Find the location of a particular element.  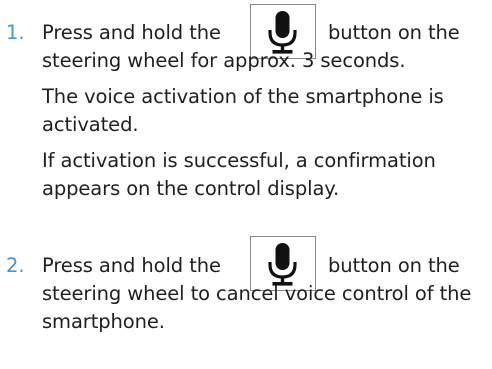

step-text: steering wheel for approx. 3 seconds. is located at coordinates (224, 60).